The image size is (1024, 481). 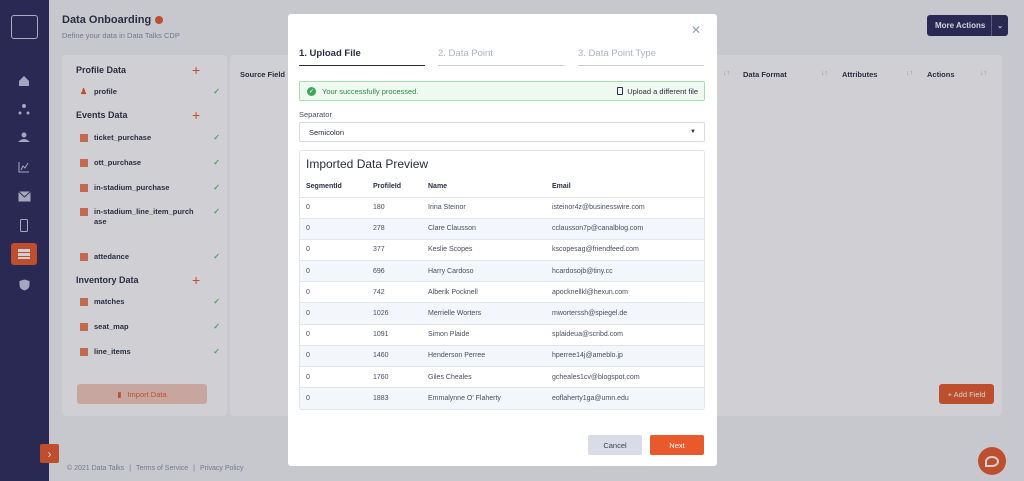 What do you see at coordinates (615, 445) in the screenshot?
I see `cancel-button: Cancel` at bounding box center [615, 445].